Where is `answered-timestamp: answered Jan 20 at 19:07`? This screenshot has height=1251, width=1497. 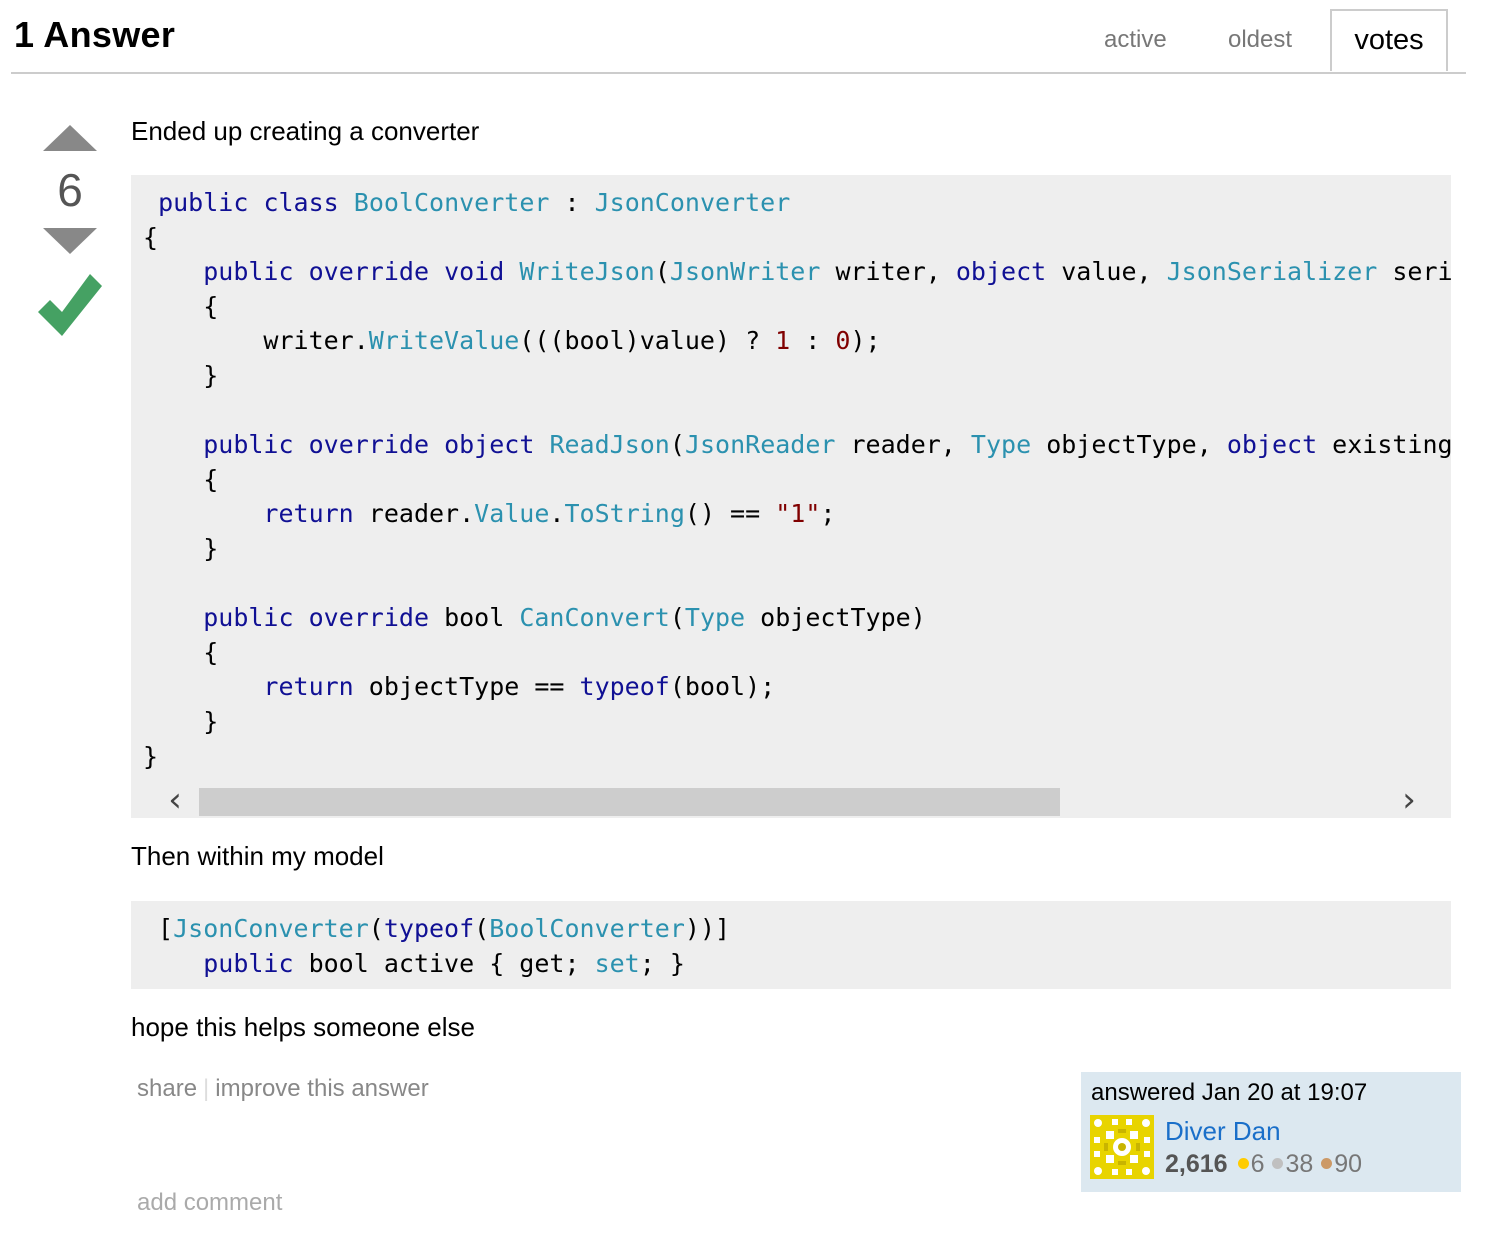 answered-timestamp: answered Jan 20 at 19:07 is located at coordinates (1229, 1092).